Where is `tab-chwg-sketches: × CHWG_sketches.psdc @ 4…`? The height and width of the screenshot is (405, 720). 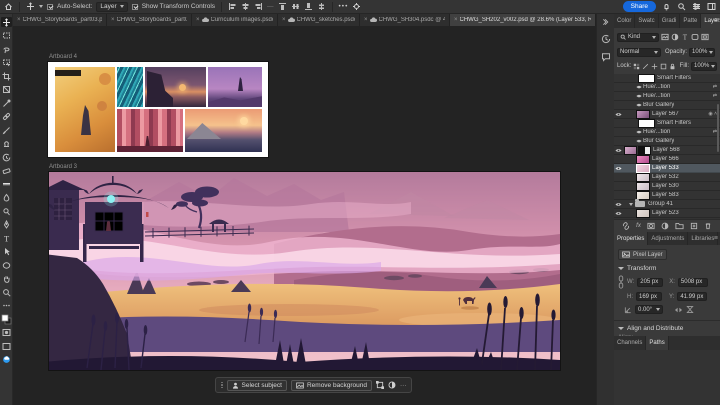
tab-chwg-sketches: × CHWG_sketches.psdc @ 4… is located at coordinates (319, 20).